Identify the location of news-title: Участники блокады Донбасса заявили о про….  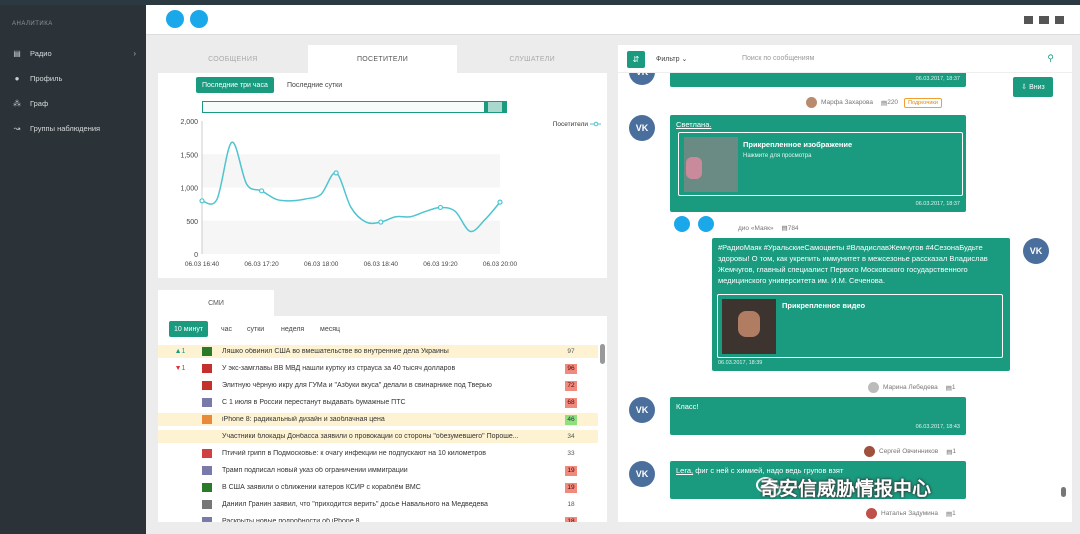
(391, 436).